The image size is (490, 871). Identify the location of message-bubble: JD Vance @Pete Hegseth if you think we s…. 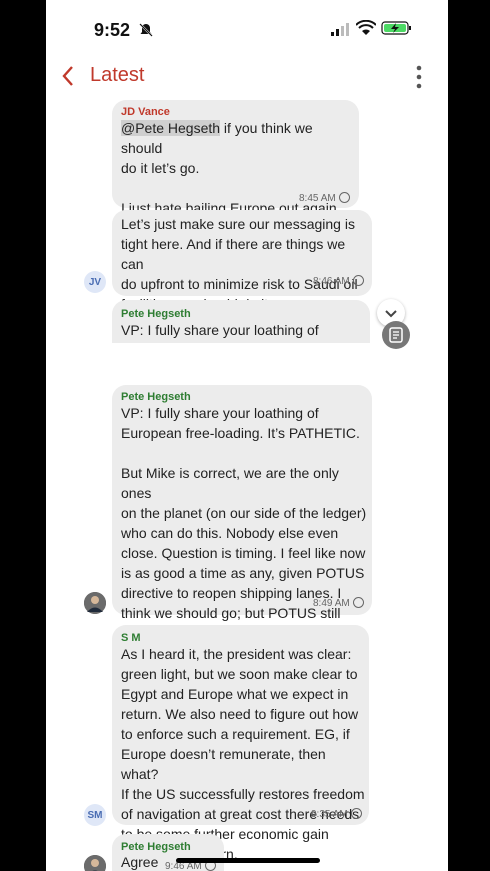
(235, 158).